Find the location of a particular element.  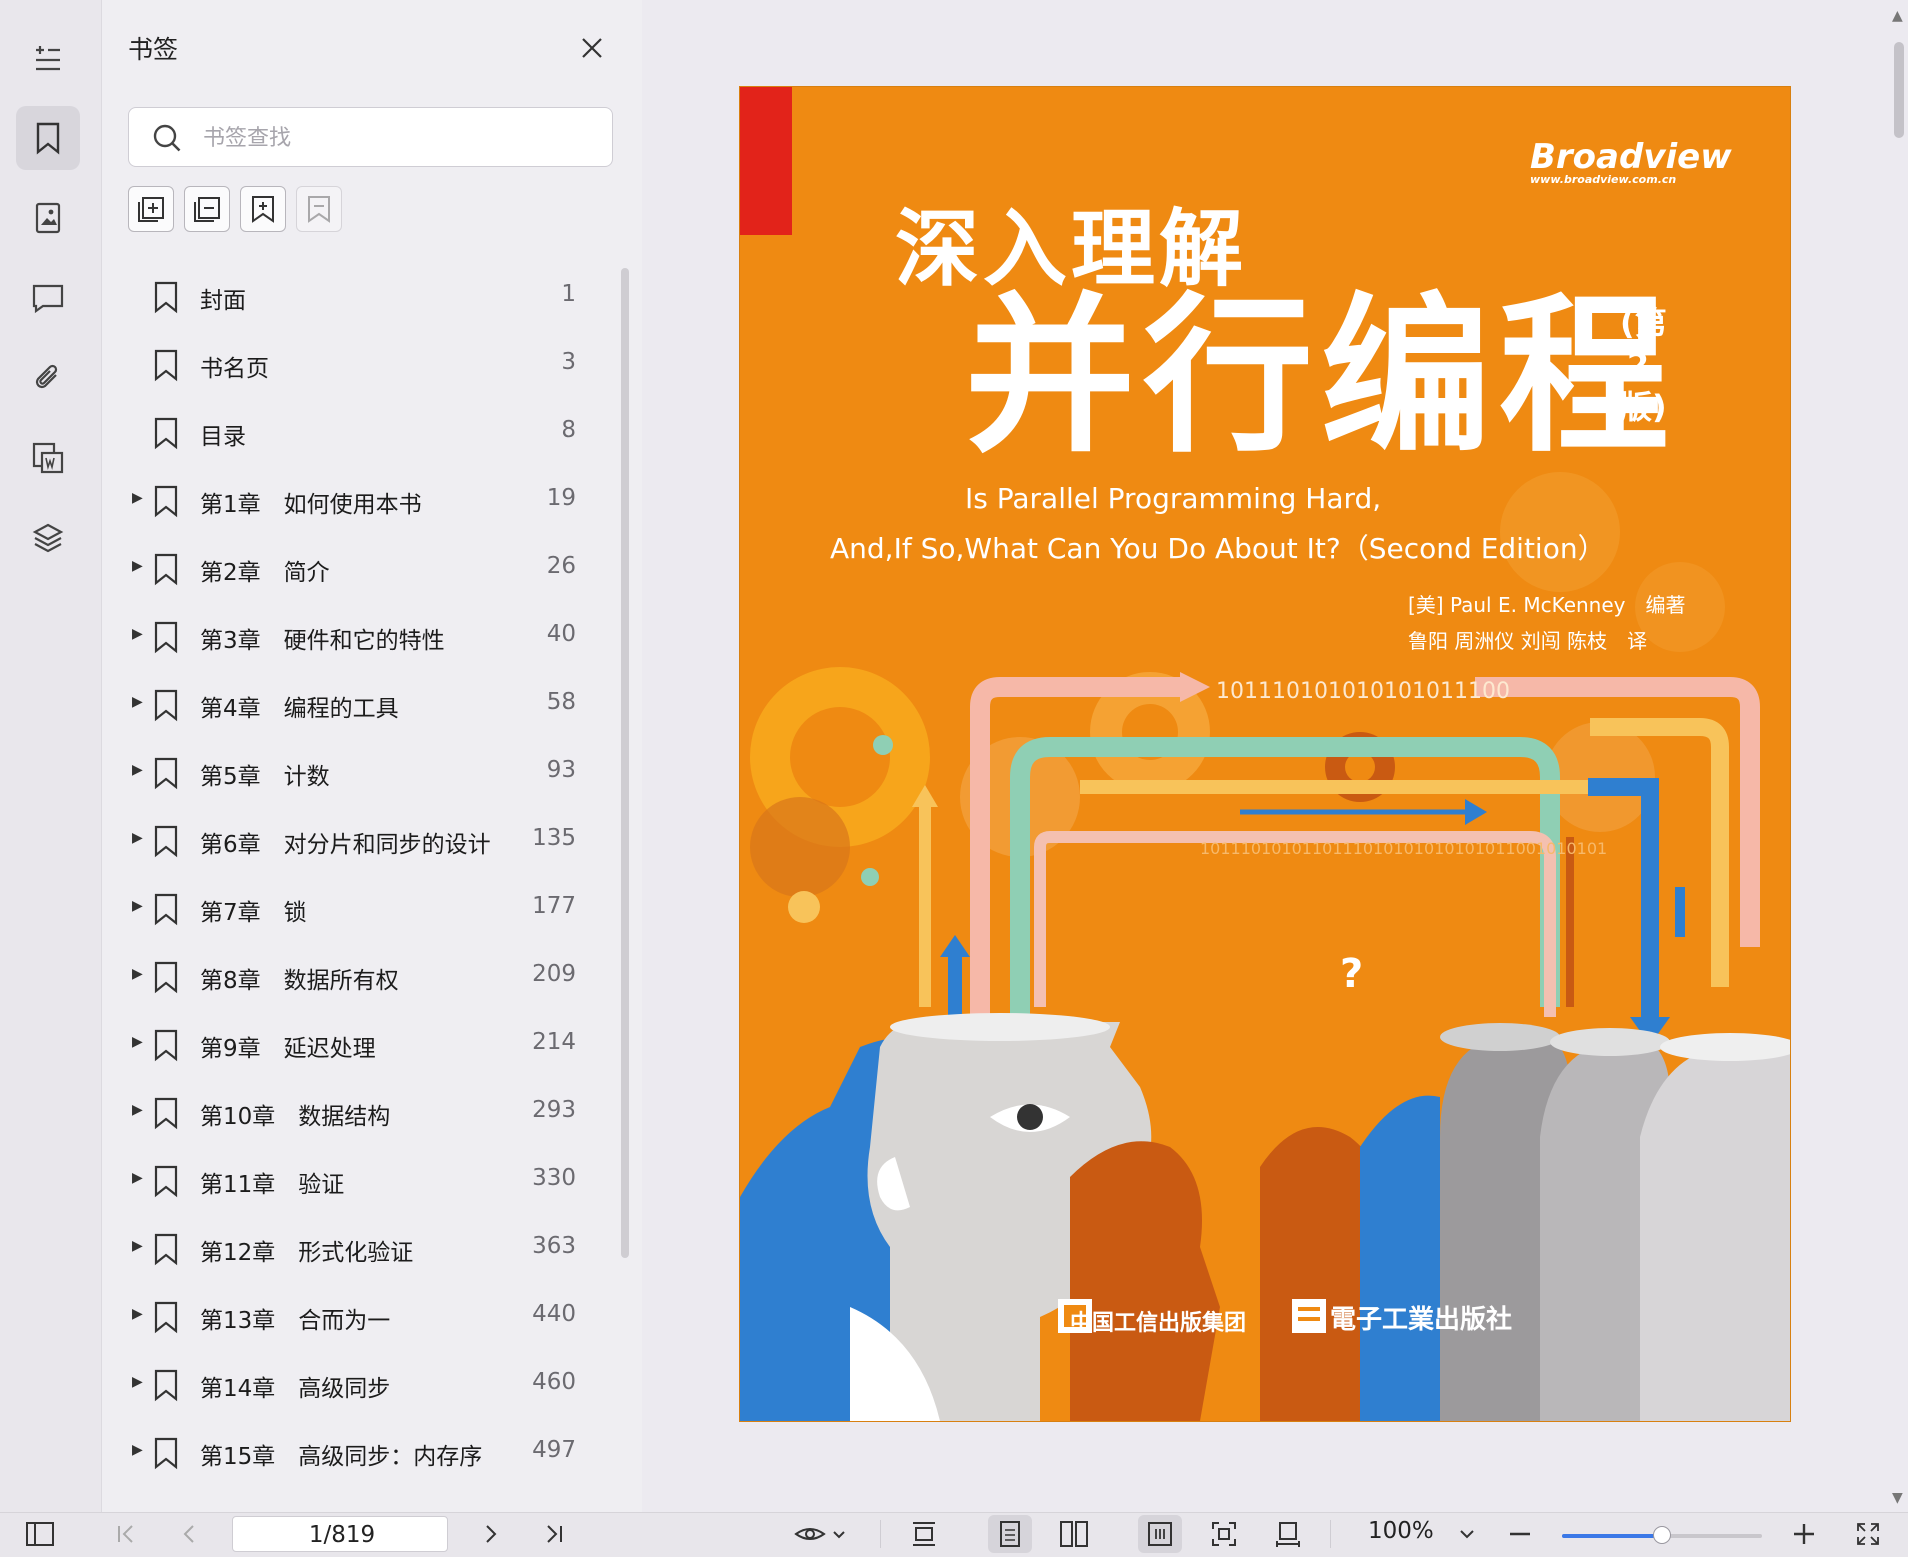

bookmark-row: ▶ 第11章 验证 330 is located at coordinates (362, 1180).